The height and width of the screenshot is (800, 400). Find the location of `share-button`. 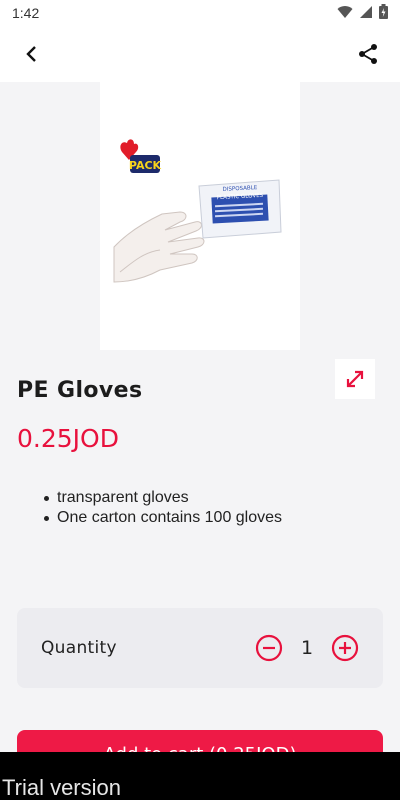

share-button is located at coordinates (368, 54).